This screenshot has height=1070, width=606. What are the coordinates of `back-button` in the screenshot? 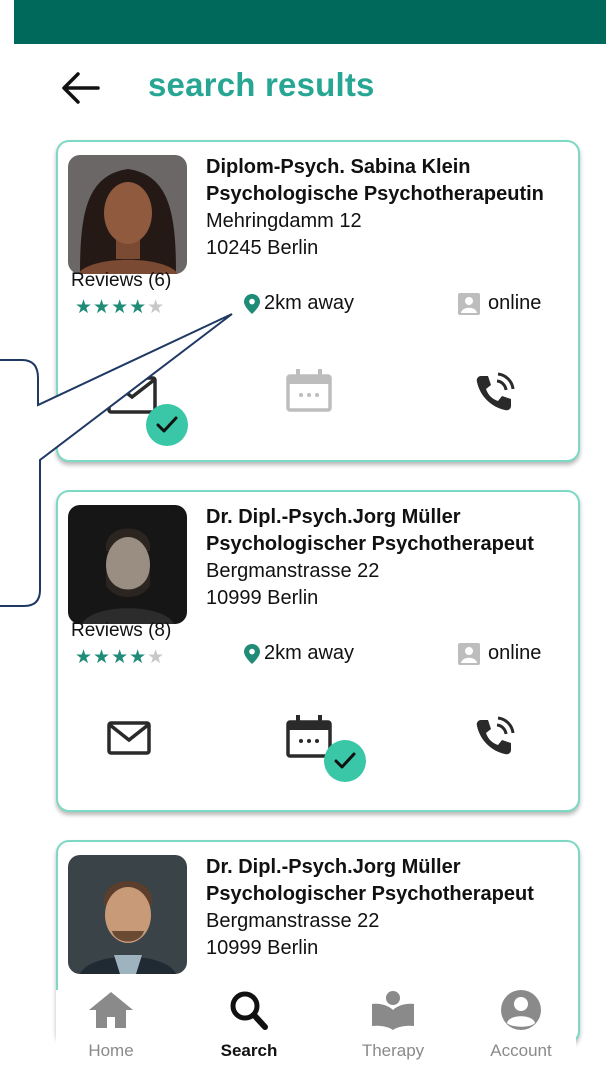 It's located at (80, 88).